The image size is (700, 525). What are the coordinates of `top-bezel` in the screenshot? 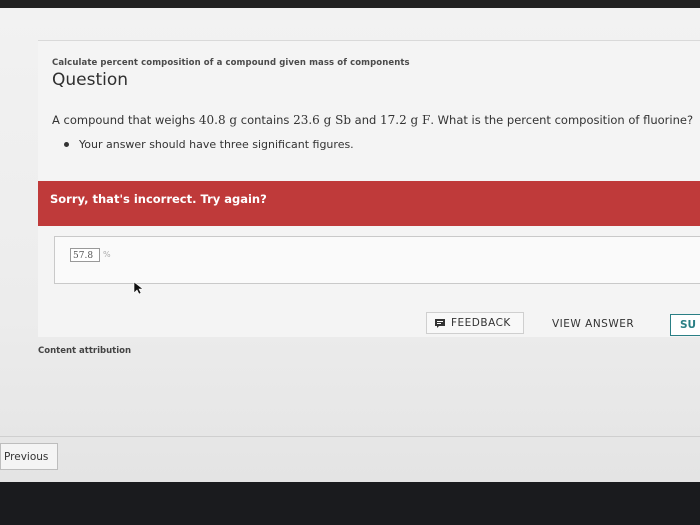 It's located at (350, 4).